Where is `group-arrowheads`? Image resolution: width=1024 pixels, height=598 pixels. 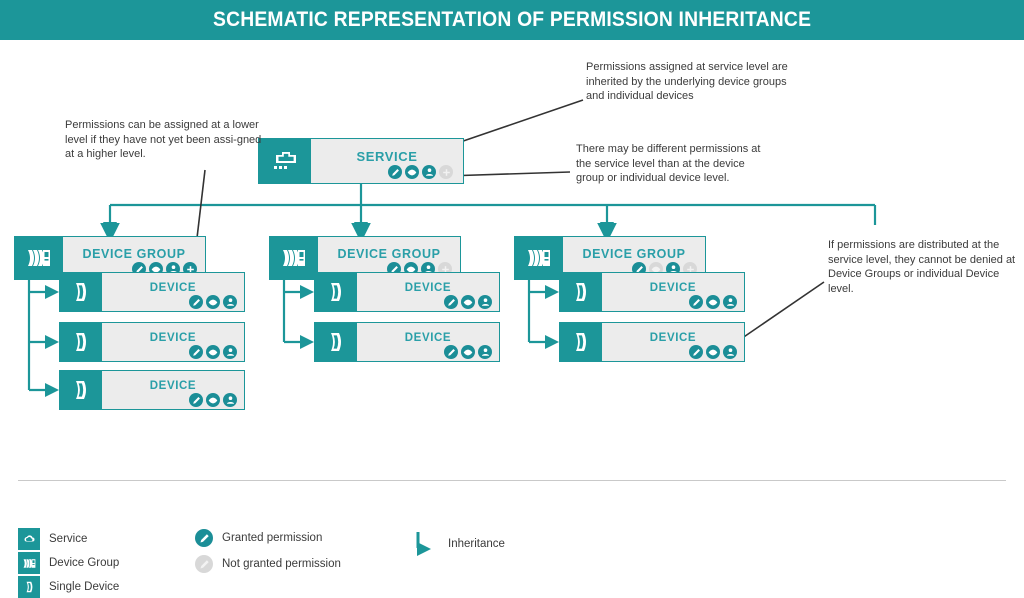 group-arrowheads is located at coordinates (358, 229).